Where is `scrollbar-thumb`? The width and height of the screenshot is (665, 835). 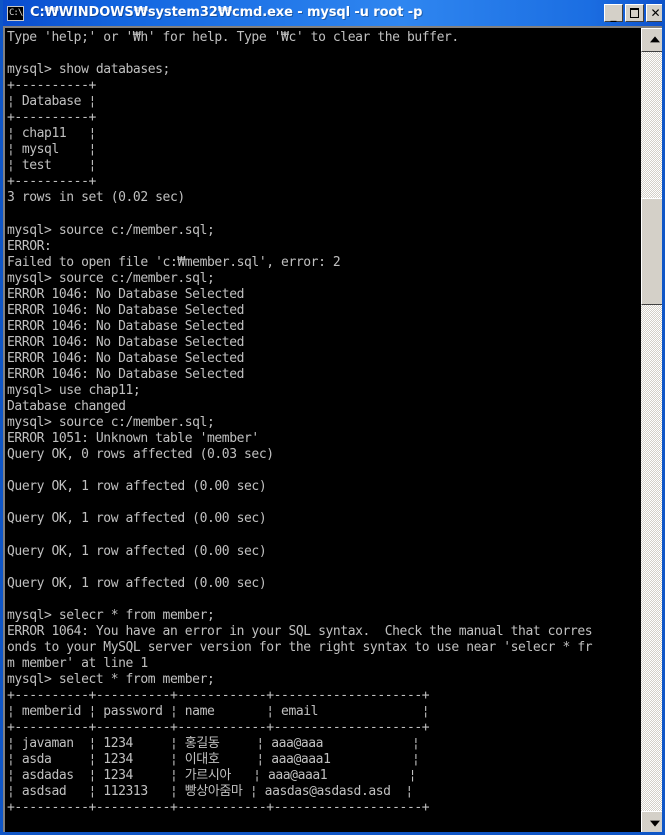
scrollbar-thumb is located at coordinates (651, 251).